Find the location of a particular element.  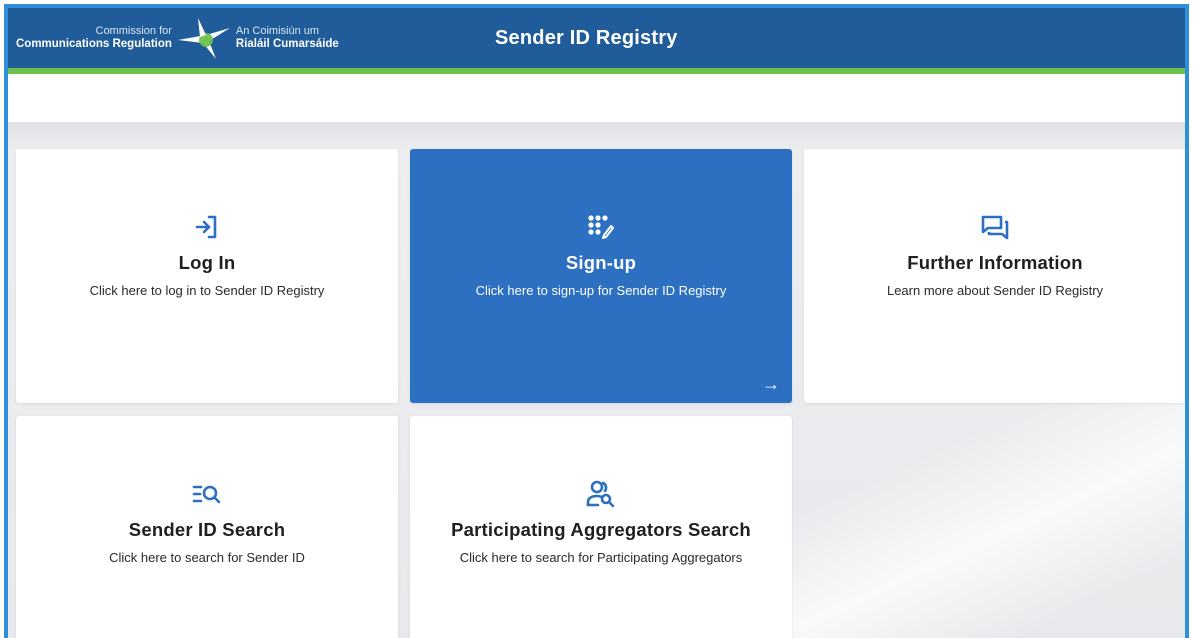

keypad-edit-icon is located at coordinates (601, 227).